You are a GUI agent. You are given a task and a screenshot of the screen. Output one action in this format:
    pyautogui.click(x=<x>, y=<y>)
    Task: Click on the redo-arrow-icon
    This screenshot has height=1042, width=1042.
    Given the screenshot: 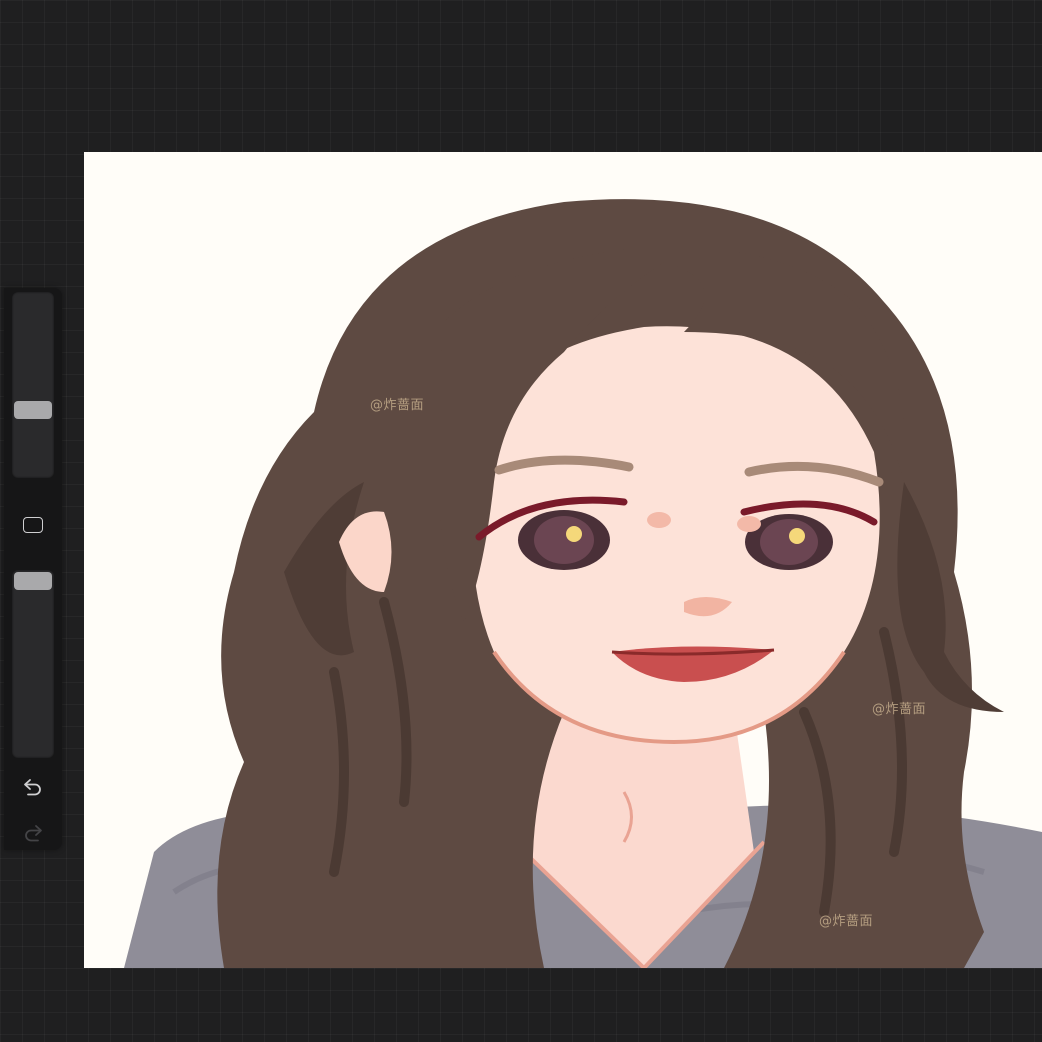 What is the action you would take?
    pyautogui.click(x=33, y=833)
    